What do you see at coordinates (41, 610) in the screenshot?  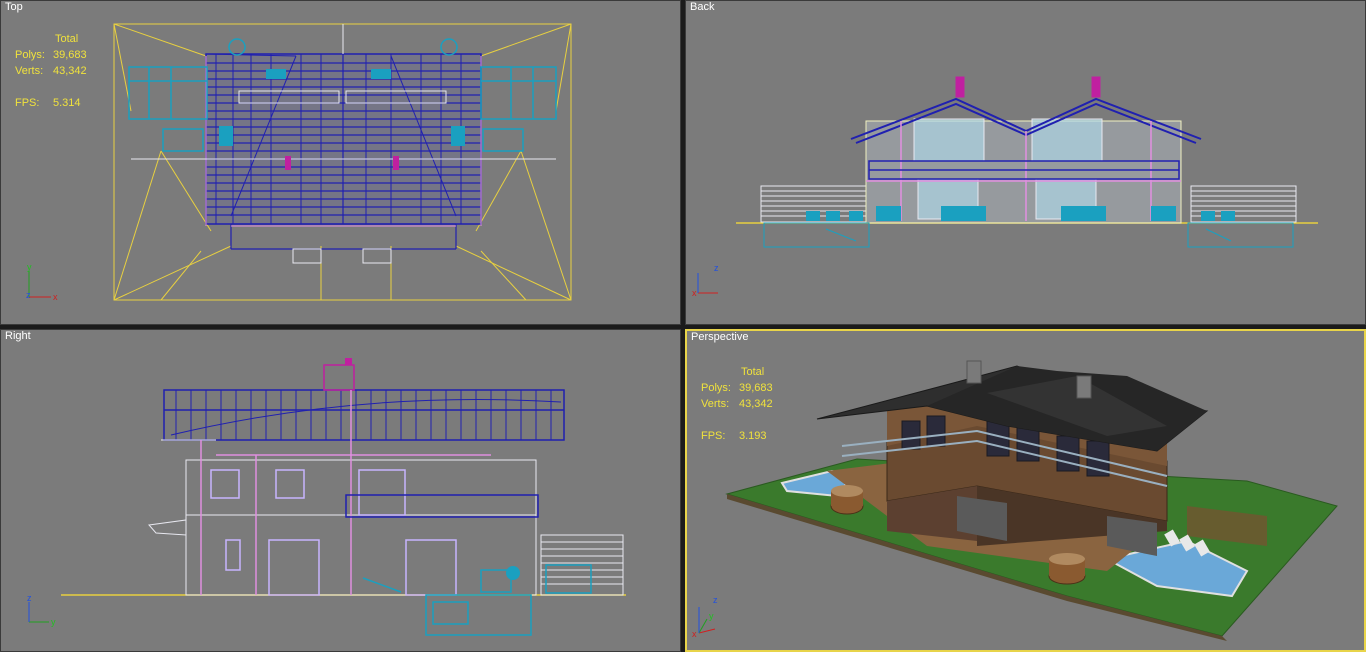 I see `axis-gizmo-right: y z` at bounding box center [41, 610].